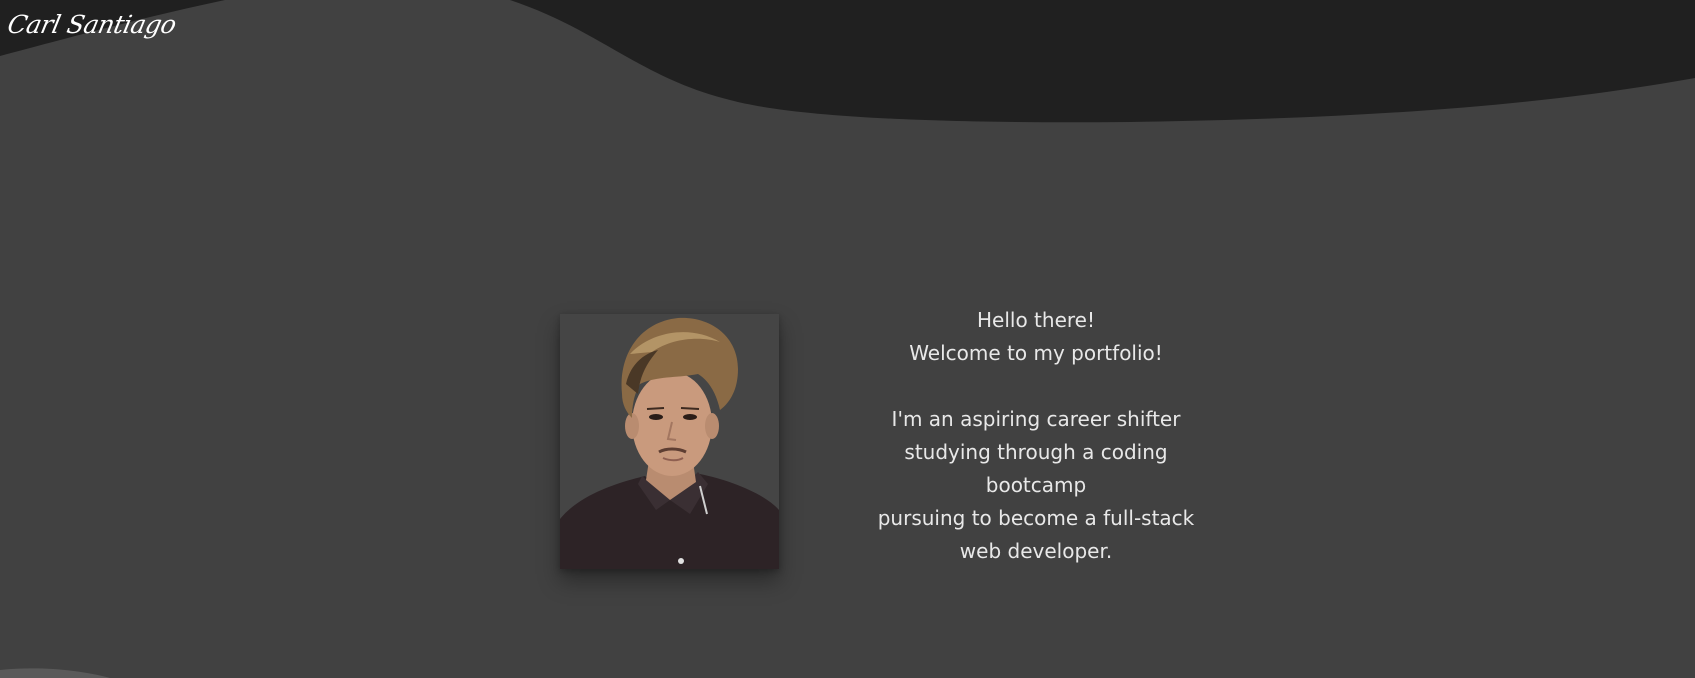 Image resolution: width=1695 pixels, height=678 pixels. Describe the element at coordinates (1036, 452) in the screenshot. I see `bio-line-2: studying through a coding` at that location.